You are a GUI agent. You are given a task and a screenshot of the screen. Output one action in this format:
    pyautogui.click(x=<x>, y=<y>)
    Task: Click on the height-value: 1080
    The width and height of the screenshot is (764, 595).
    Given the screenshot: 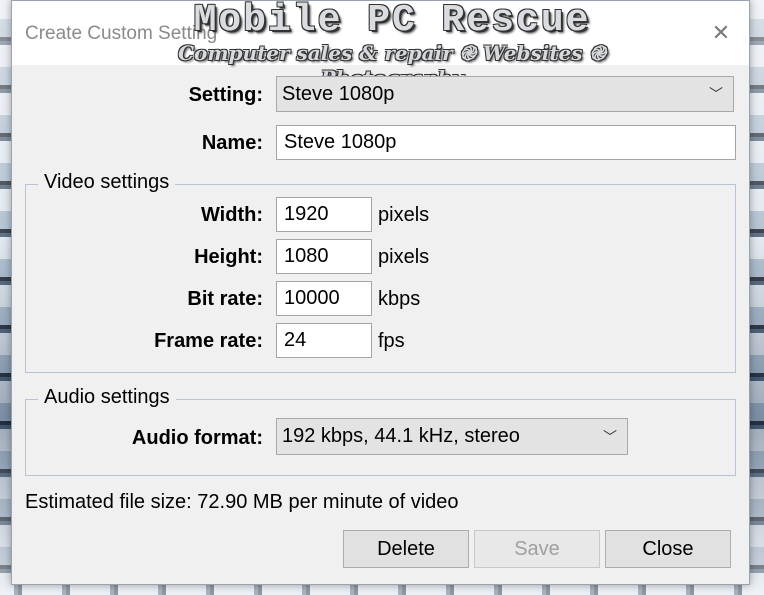 What is the action you would take?
    pyautogui.click(x=306, y=256)
    